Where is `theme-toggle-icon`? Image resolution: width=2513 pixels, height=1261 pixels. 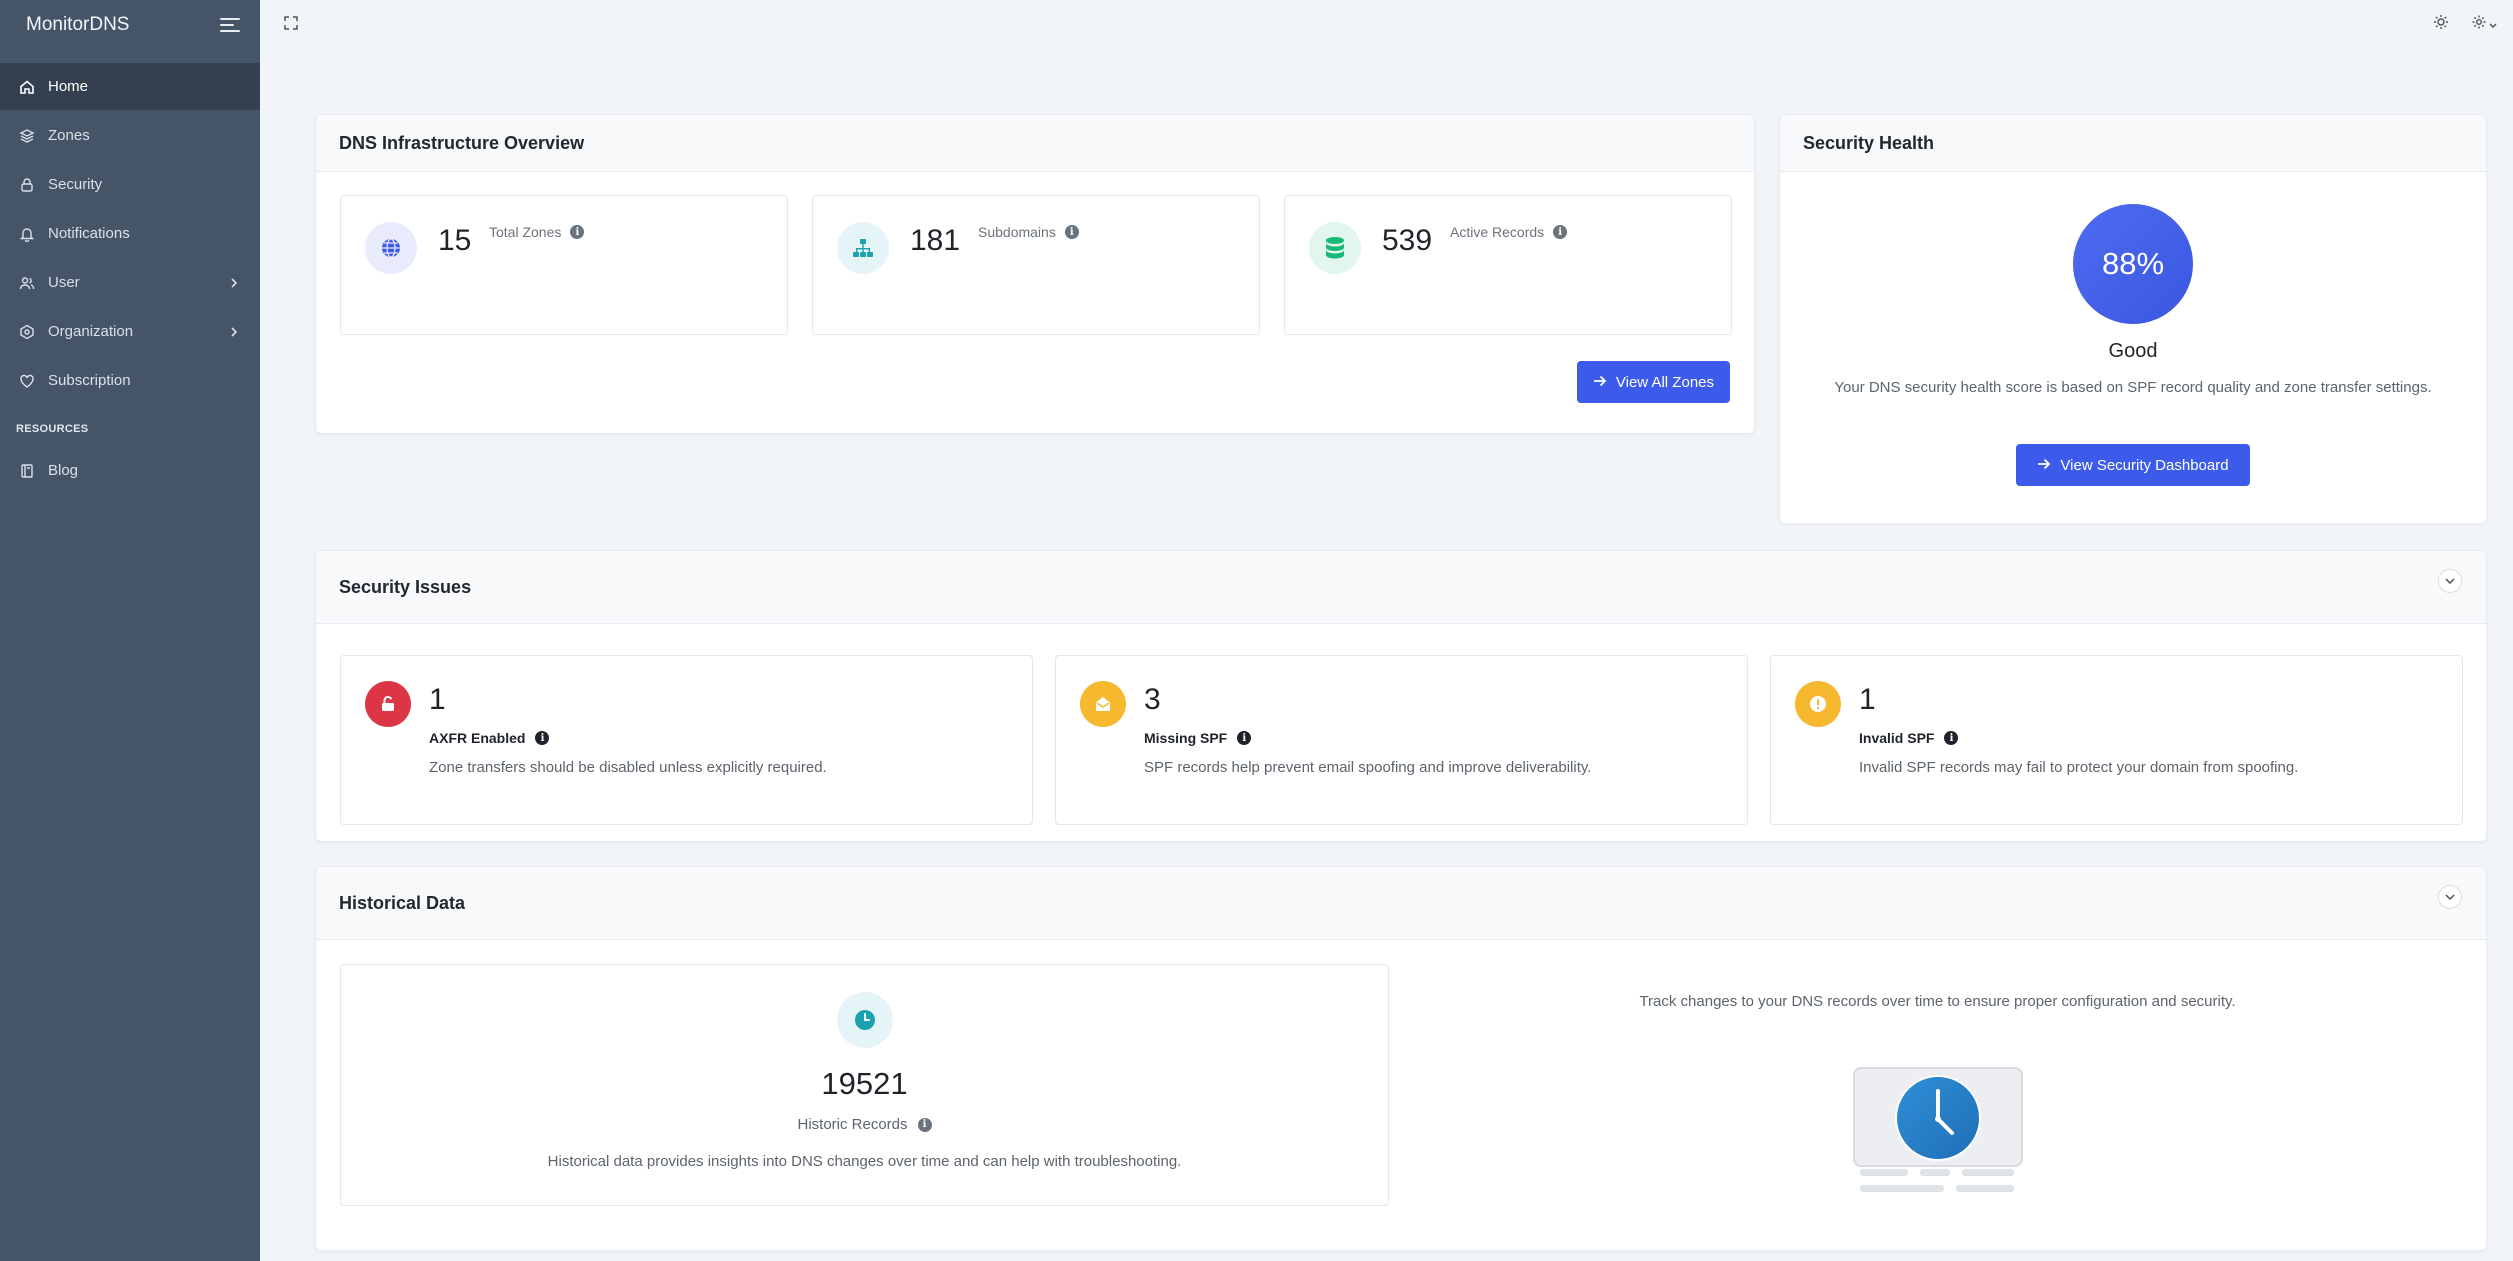
theme-toggle-icon is located at coordinates (2441, 24).